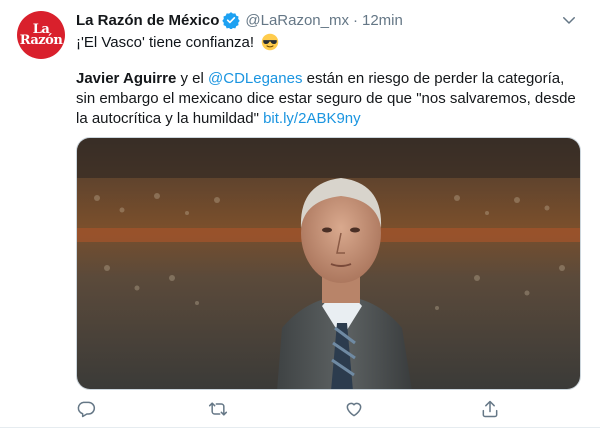 The image size is (600, 428). I want to click on sunglasses-emoji-icon, so click(270, 42).